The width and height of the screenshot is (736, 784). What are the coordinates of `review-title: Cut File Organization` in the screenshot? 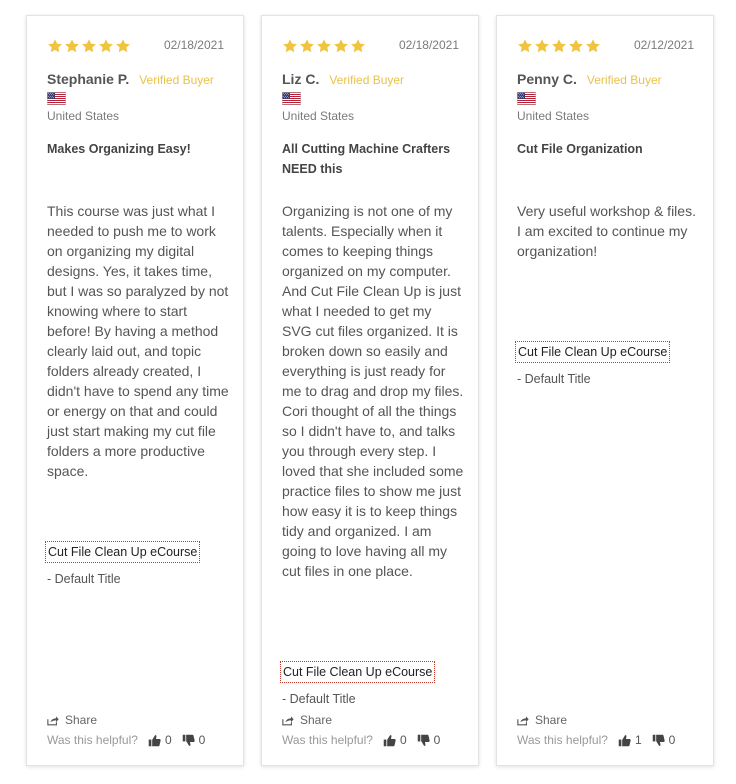 It's located at (580, 149).